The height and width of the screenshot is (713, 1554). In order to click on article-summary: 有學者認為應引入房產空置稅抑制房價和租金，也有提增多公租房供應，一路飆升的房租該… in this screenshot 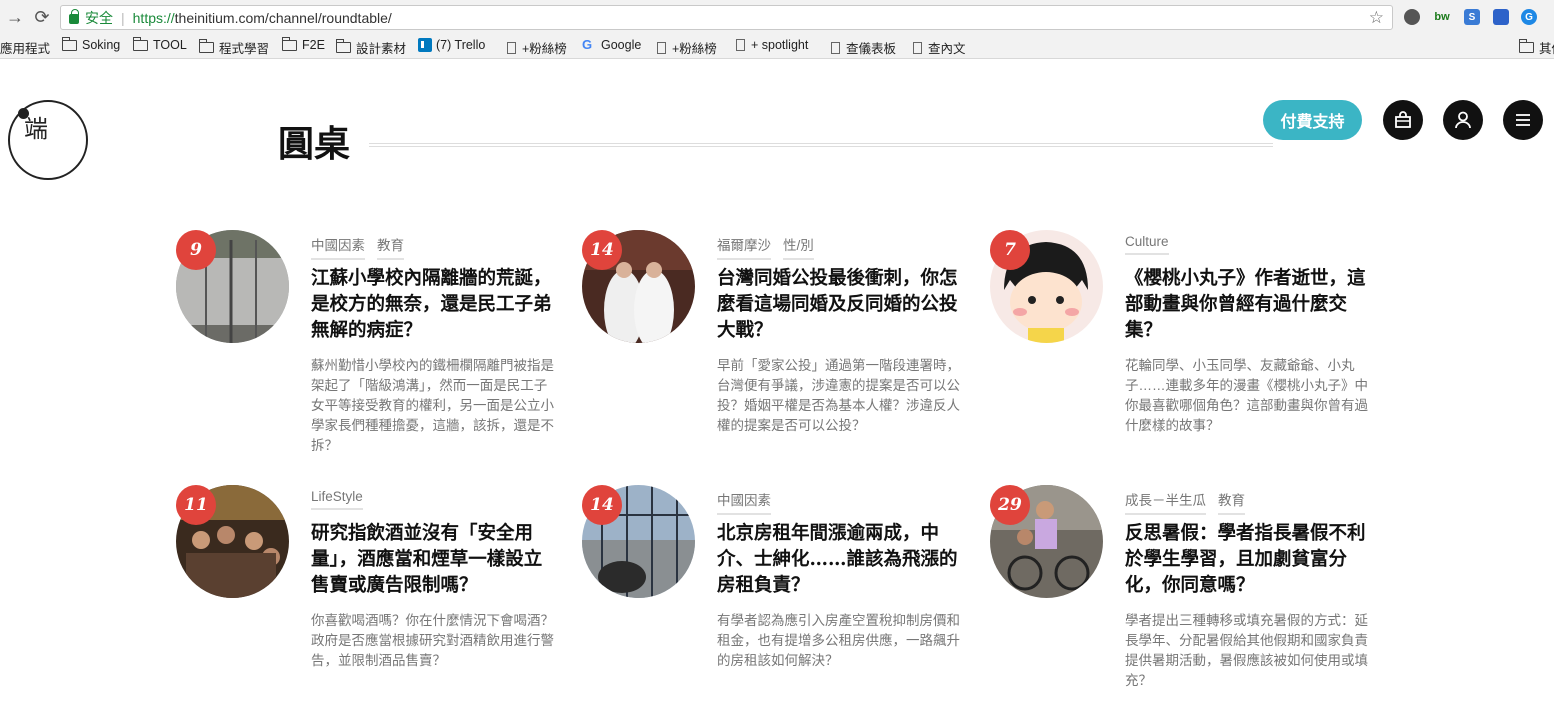, I will do `click(838, 640)`.